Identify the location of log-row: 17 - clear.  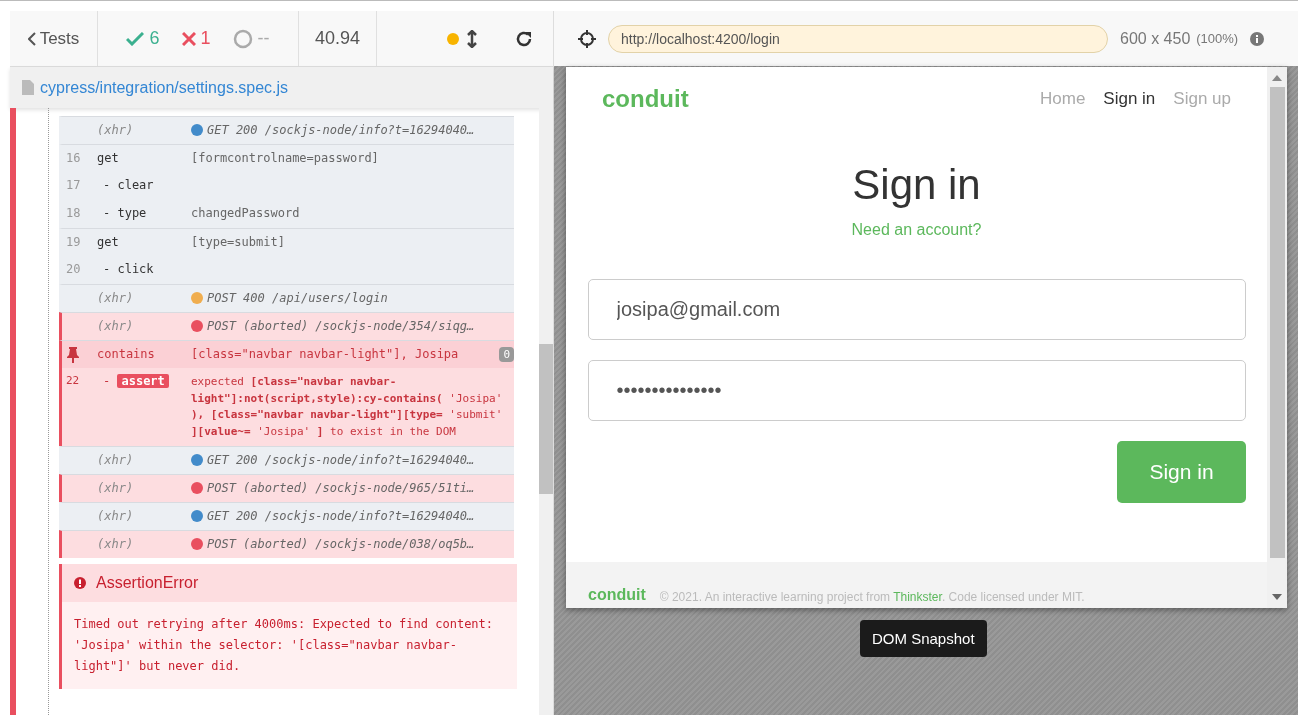
(286, 186).